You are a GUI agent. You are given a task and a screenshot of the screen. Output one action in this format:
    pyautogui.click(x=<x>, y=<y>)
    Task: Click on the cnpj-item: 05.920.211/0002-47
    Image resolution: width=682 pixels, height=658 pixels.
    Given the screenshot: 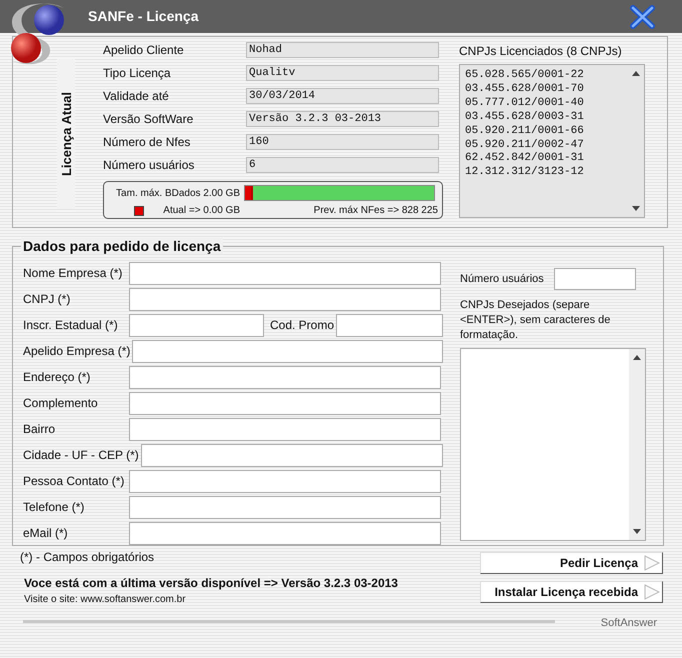 What is the action you would take?
    pyautogui.click(x=525, y=145)
    